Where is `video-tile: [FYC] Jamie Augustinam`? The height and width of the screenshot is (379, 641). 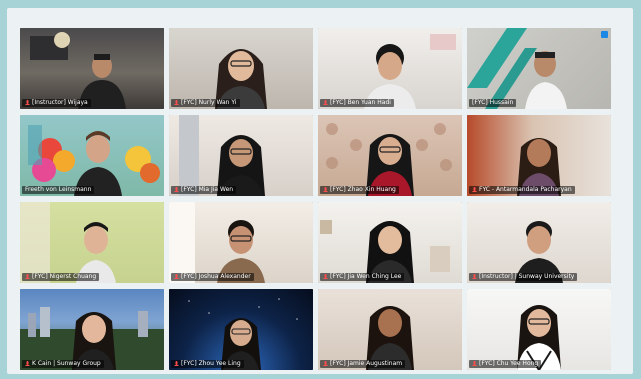
video-tile: [FYC] Jamie Augustinam is located at coordinates (390, 329).